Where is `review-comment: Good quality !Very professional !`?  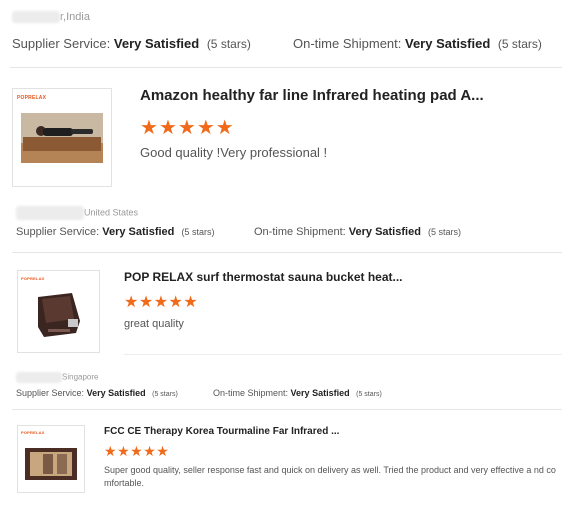 review-comment: Good quality !Very professional ! is located at coordinates (234, 152).